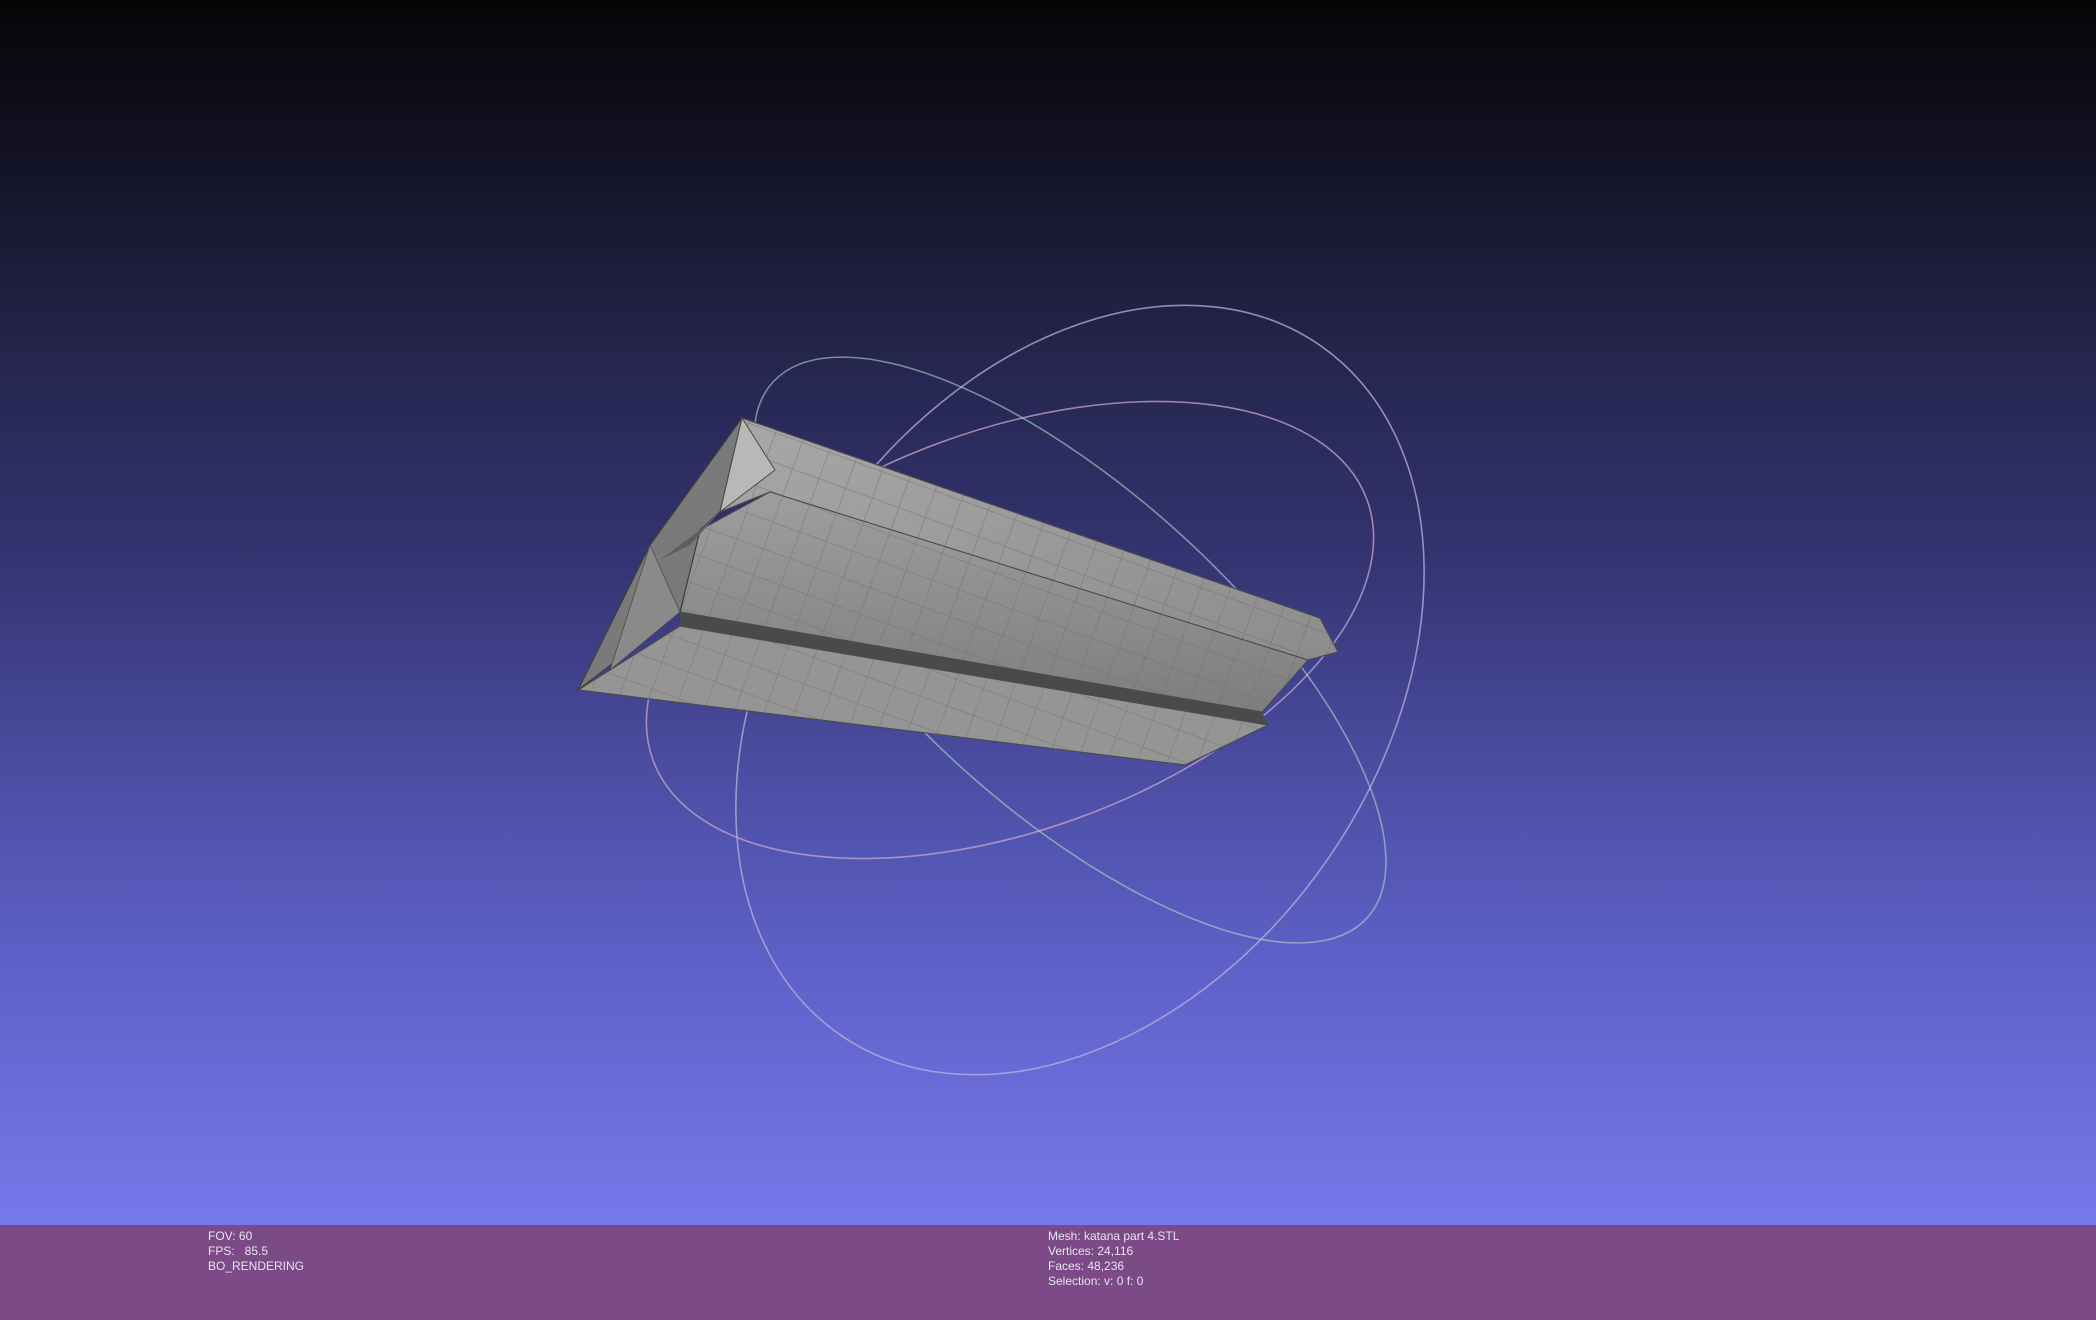 Image resolution: width=2096 pixels, height=1320 pixels. Describe the element at coordinates (1114, 1236) in the screenshot. I see `mesh-name-readout: Mesh: katana part 4.STL` at that location.